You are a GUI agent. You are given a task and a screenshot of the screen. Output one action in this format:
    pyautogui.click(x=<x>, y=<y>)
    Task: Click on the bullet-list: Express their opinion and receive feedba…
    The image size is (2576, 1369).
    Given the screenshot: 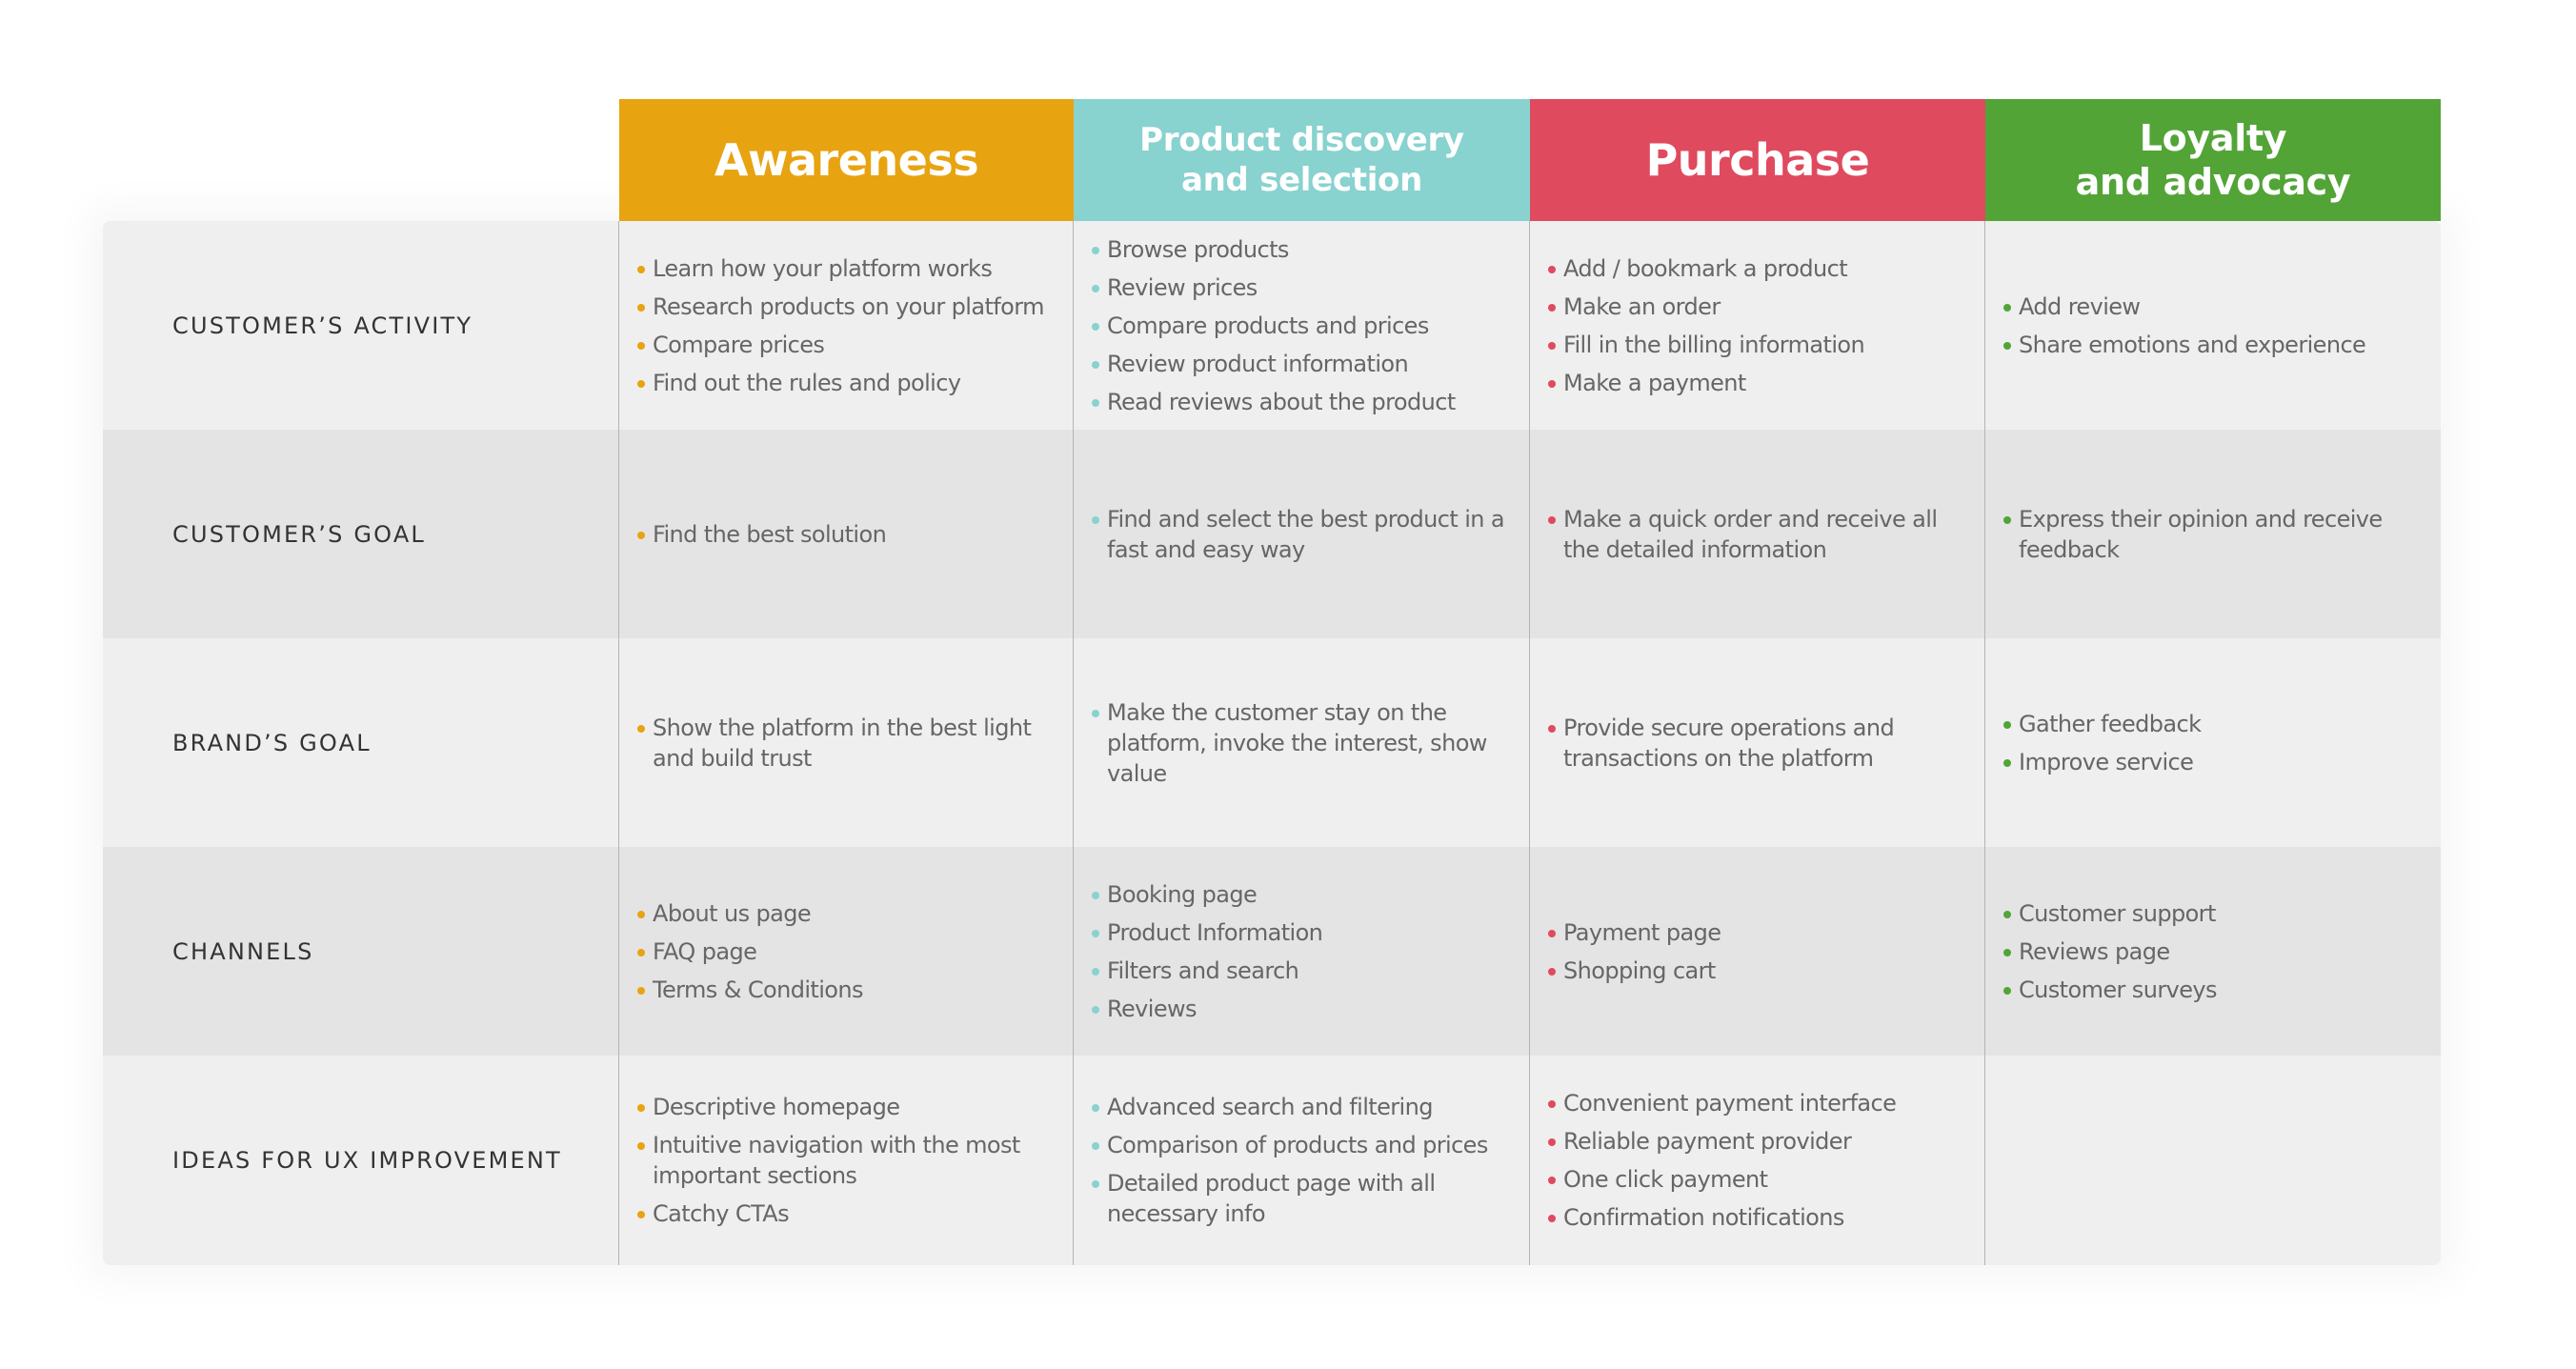 What is the action you would take?
    pyautogui.click(x=2217, y=534)
    